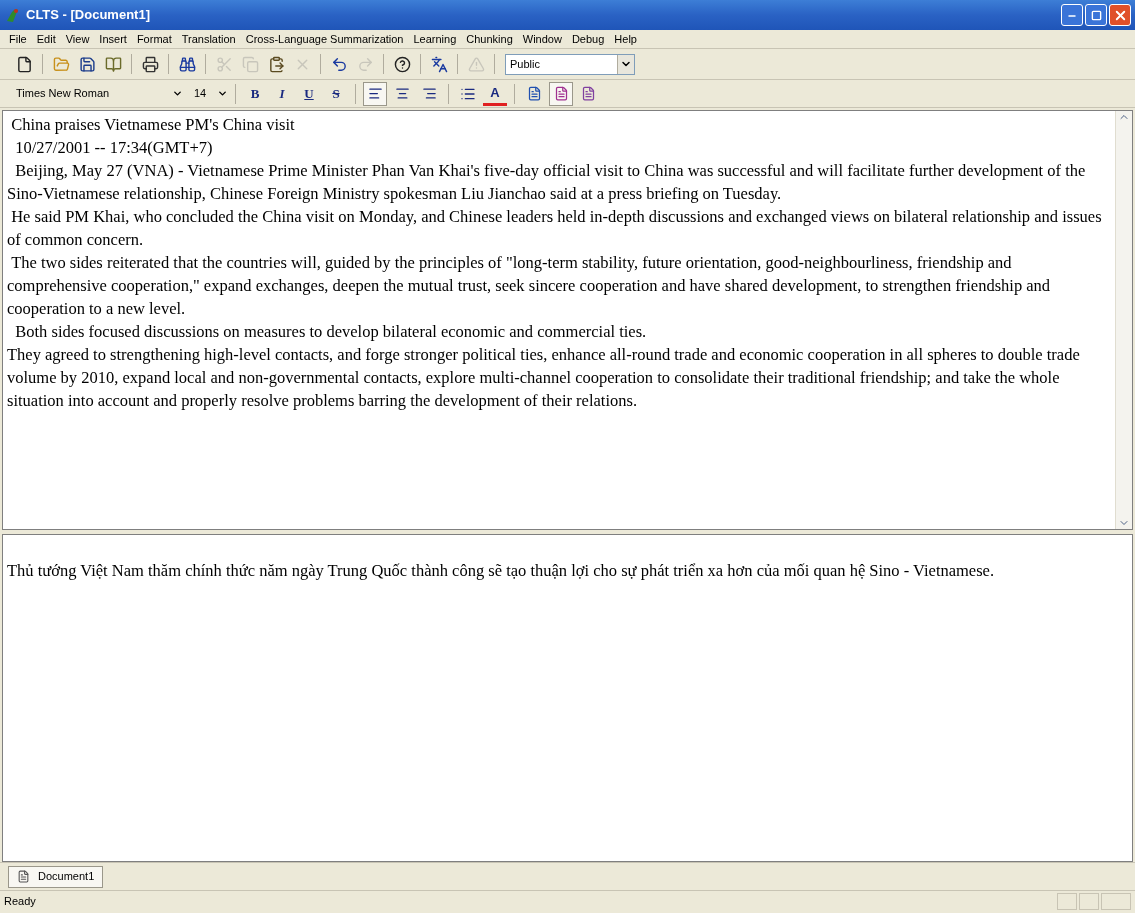  What do you see at coordinates (77, 39) in the screenshot?
I see `menu-item: View` at bounding box center [77, 39].